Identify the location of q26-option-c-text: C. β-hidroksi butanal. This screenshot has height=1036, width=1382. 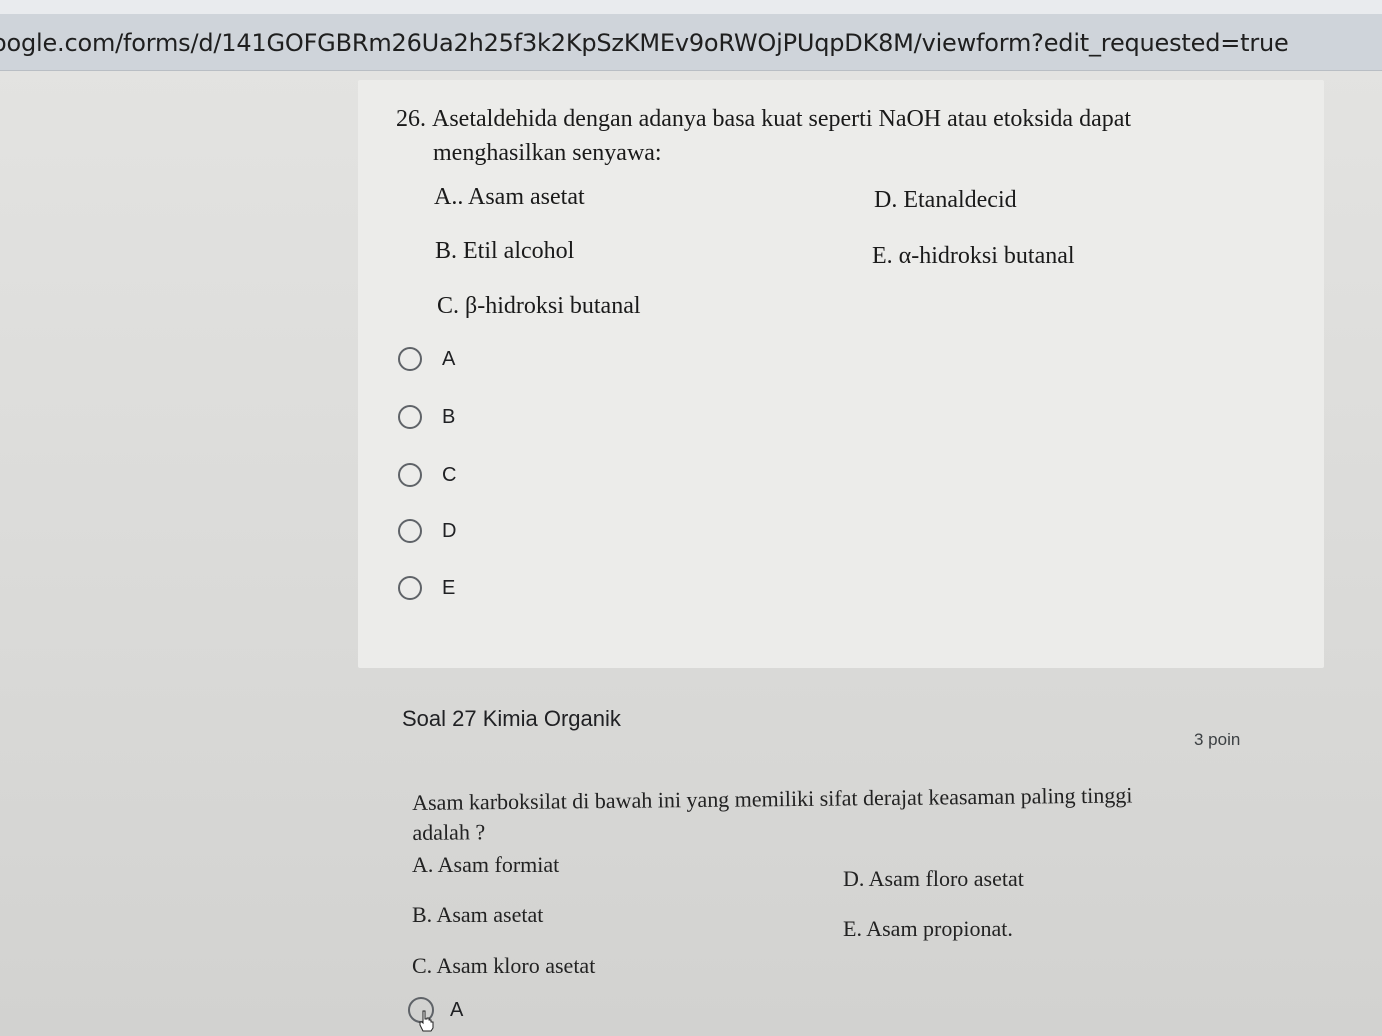
(539, 306).